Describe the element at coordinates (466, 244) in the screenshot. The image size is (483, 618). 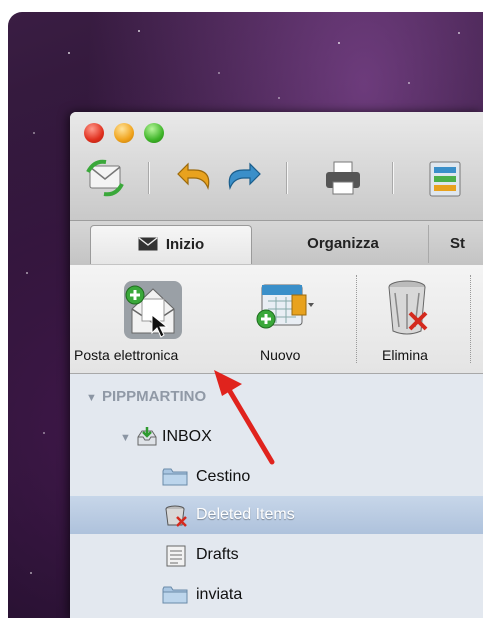
I see `tab-st: St` at that location.